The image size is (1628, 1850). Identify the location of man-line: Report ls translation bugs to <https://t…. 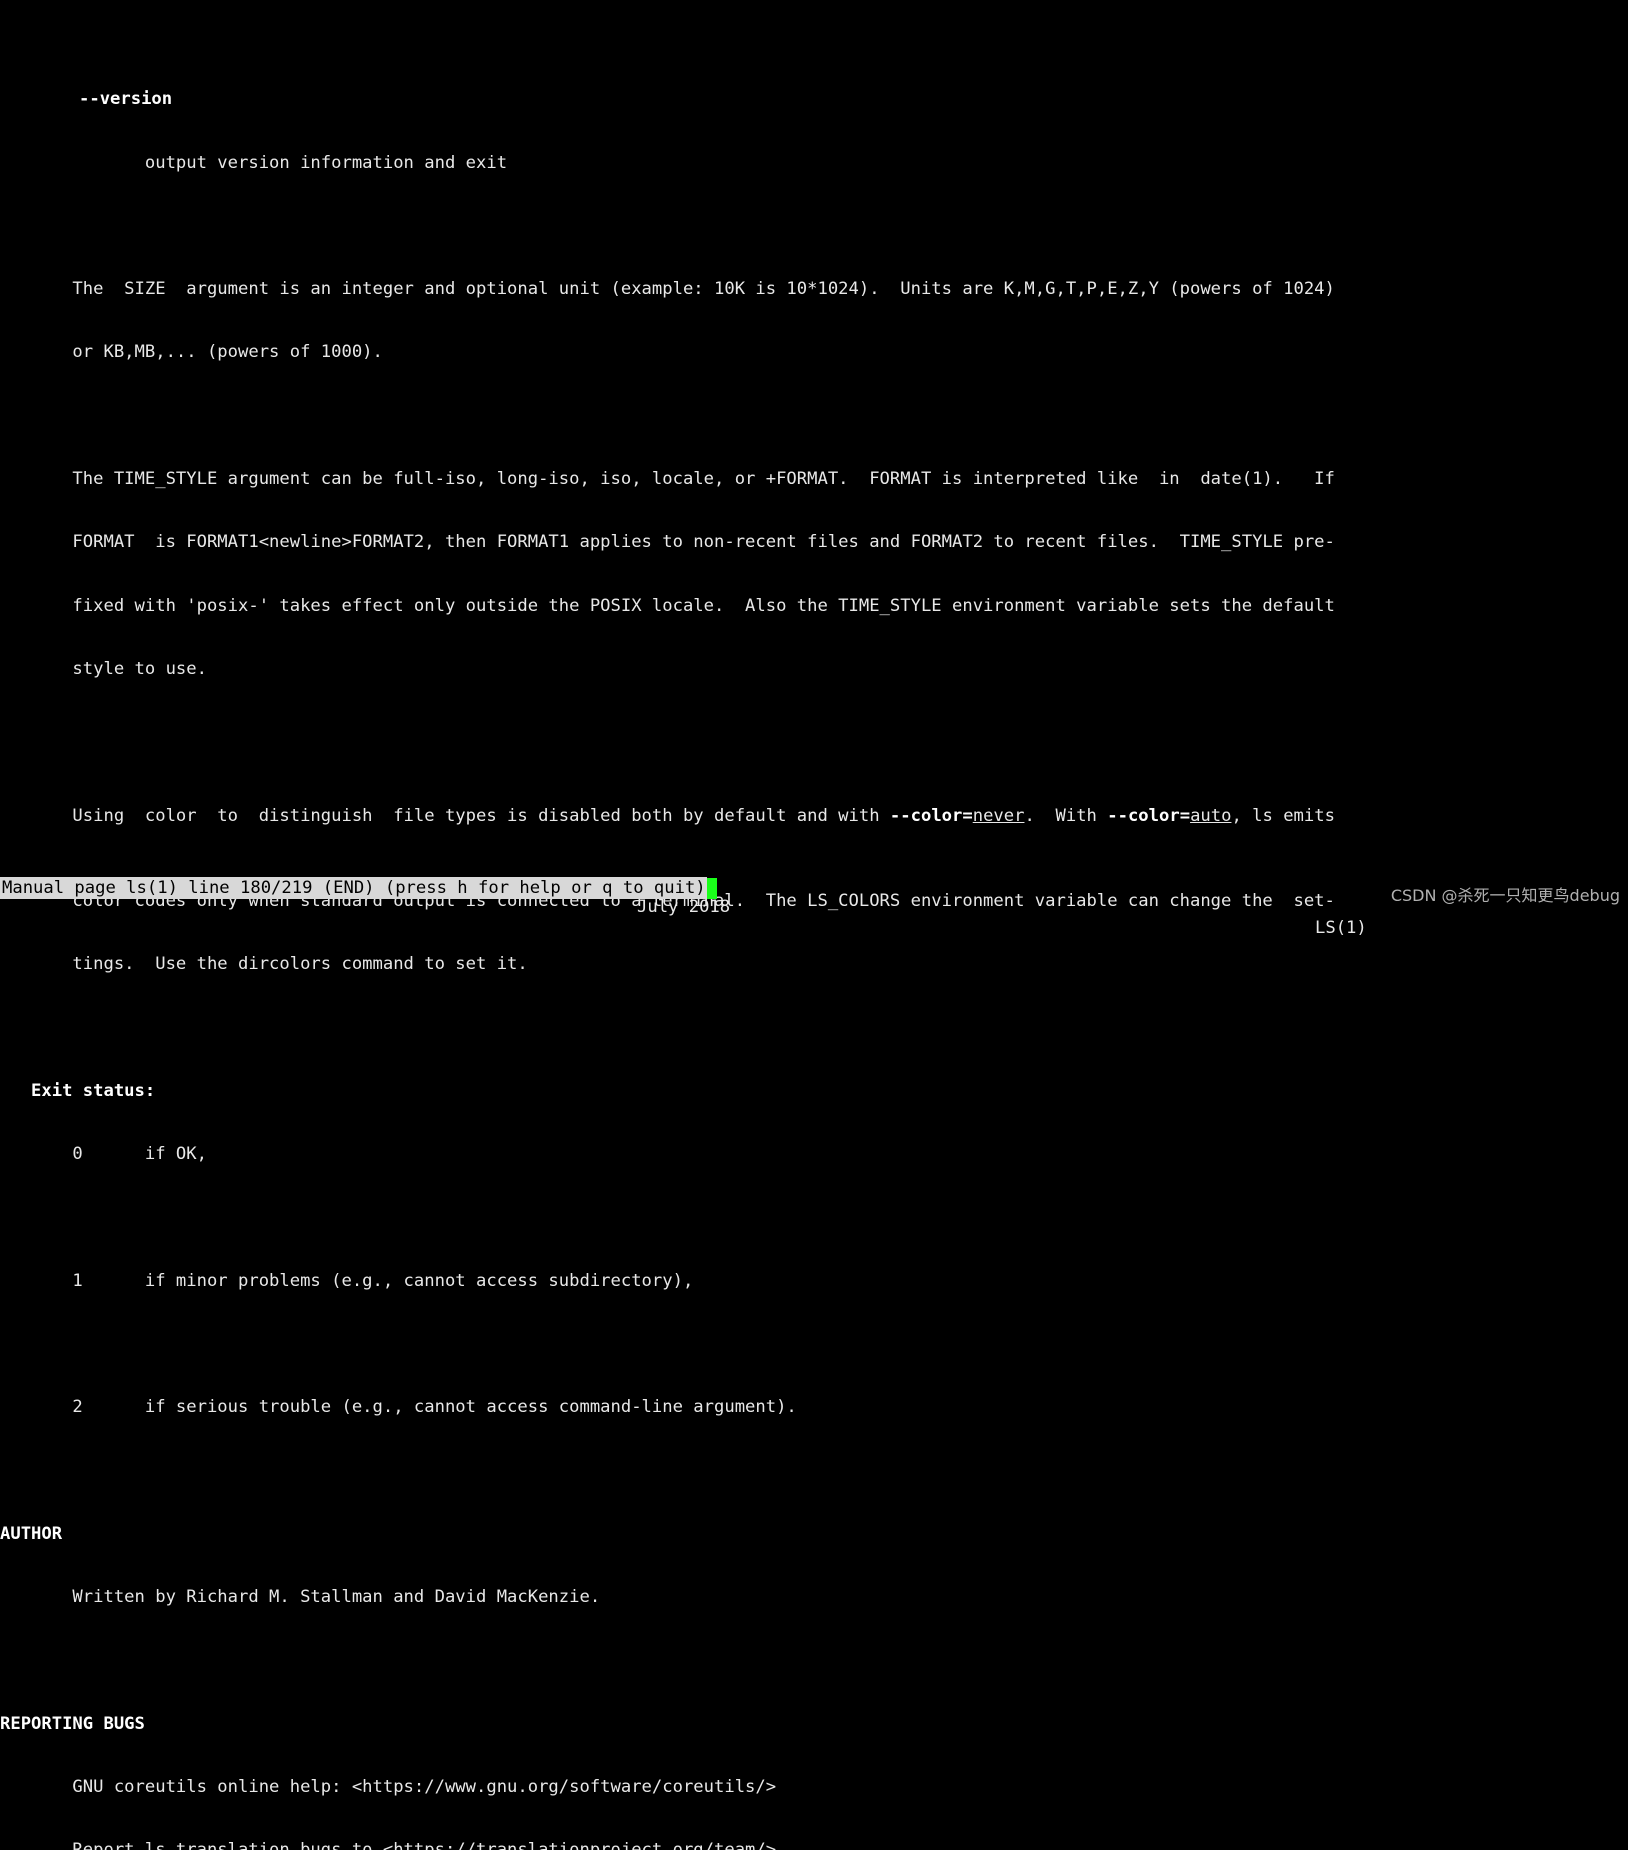
(814, 1845).